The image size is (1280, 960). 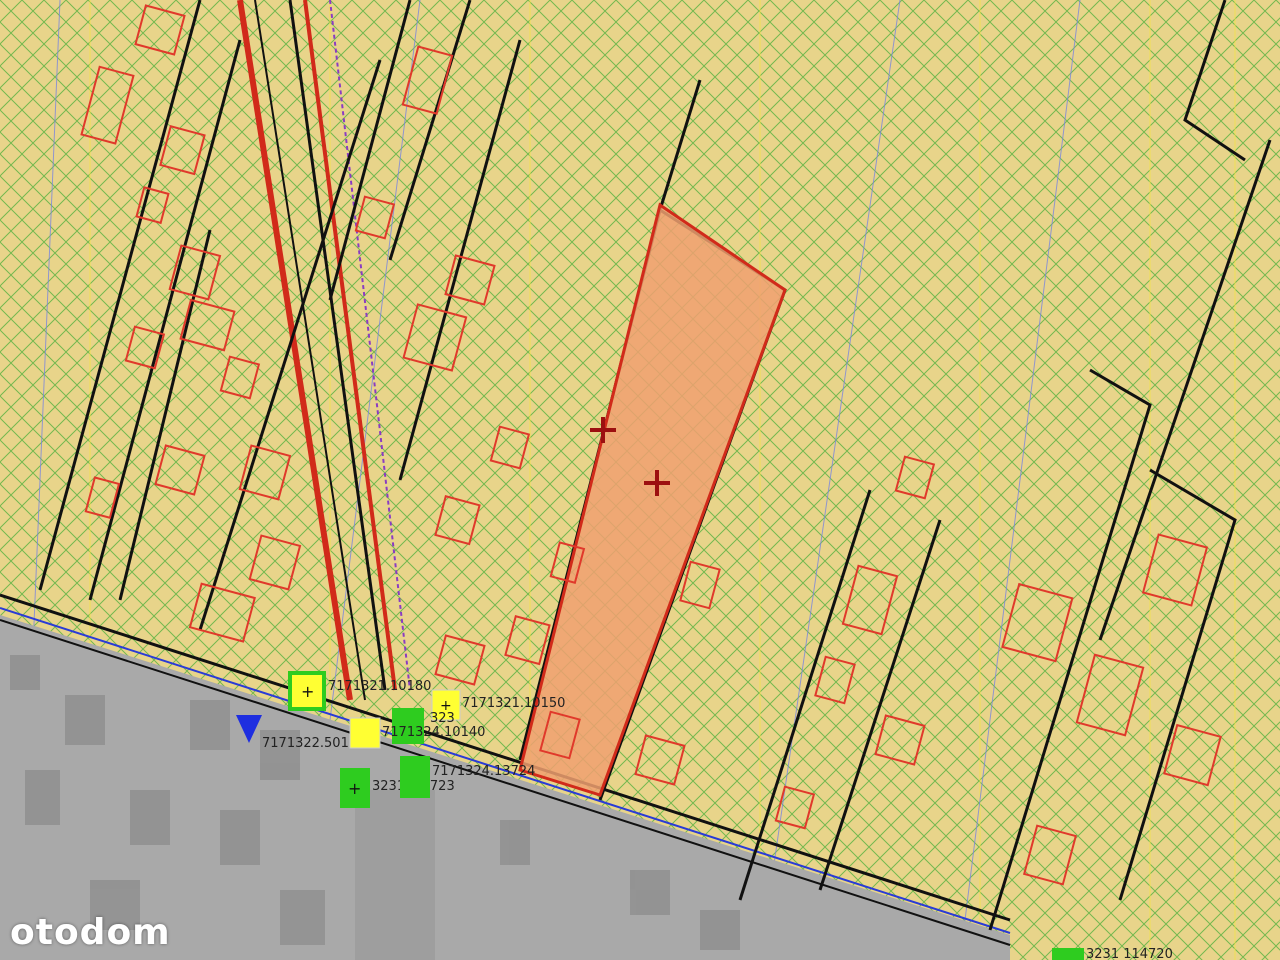 I want to click on side-road, so click(x=395, y=875).